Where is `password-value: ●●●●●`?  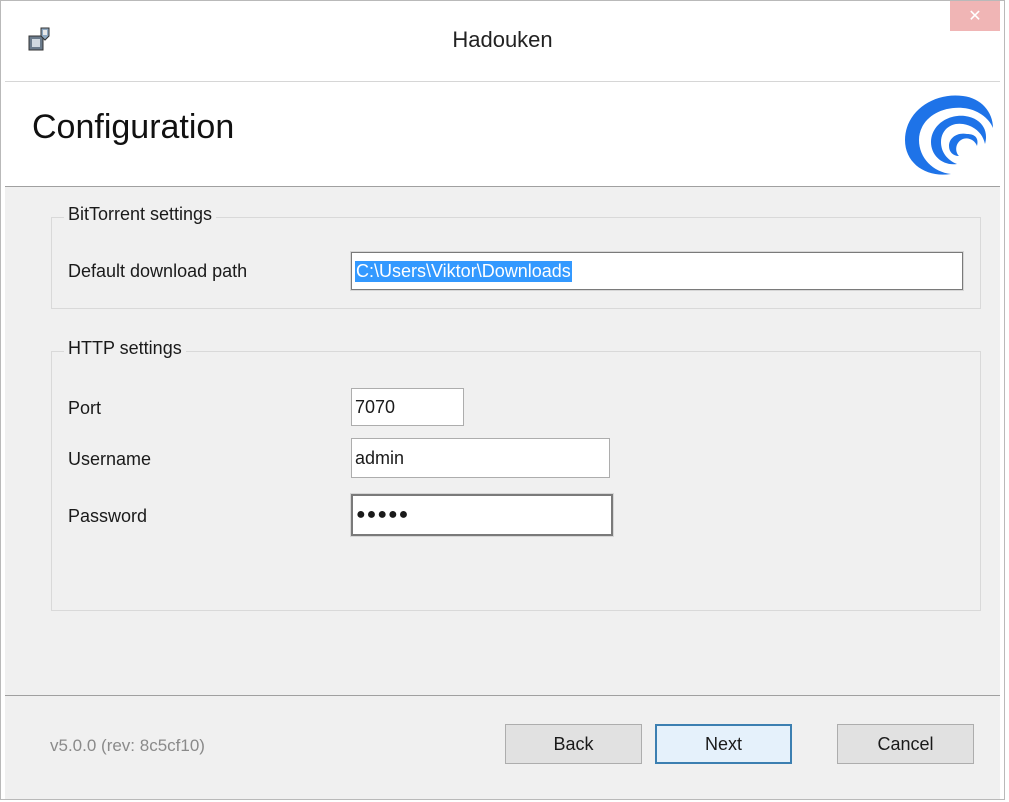 password-value: ●●●●● is located at coordinates (383, 514).